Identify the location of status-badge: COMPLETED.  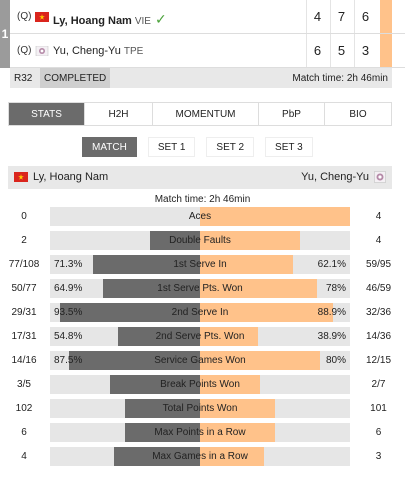
(75, 78).